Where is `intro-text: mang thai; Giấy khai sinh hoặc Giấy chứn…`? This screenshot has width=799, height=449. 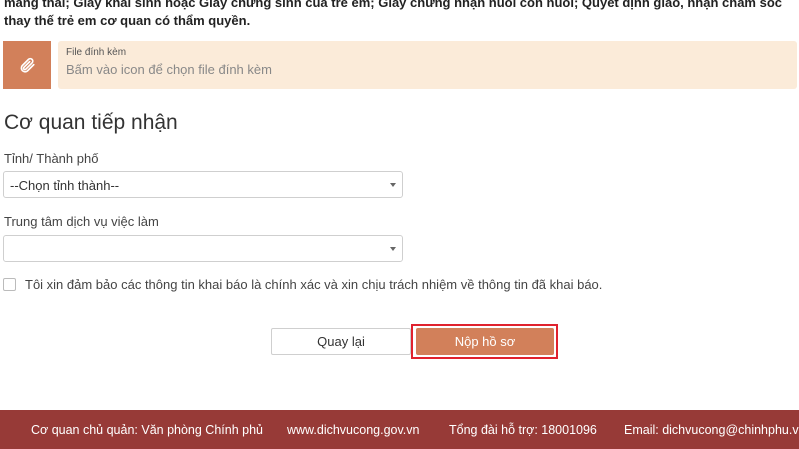
intro-text: mang thai; Giấy khai sinh hoặc Giấy chứn… is located at coordinates (393, 14).